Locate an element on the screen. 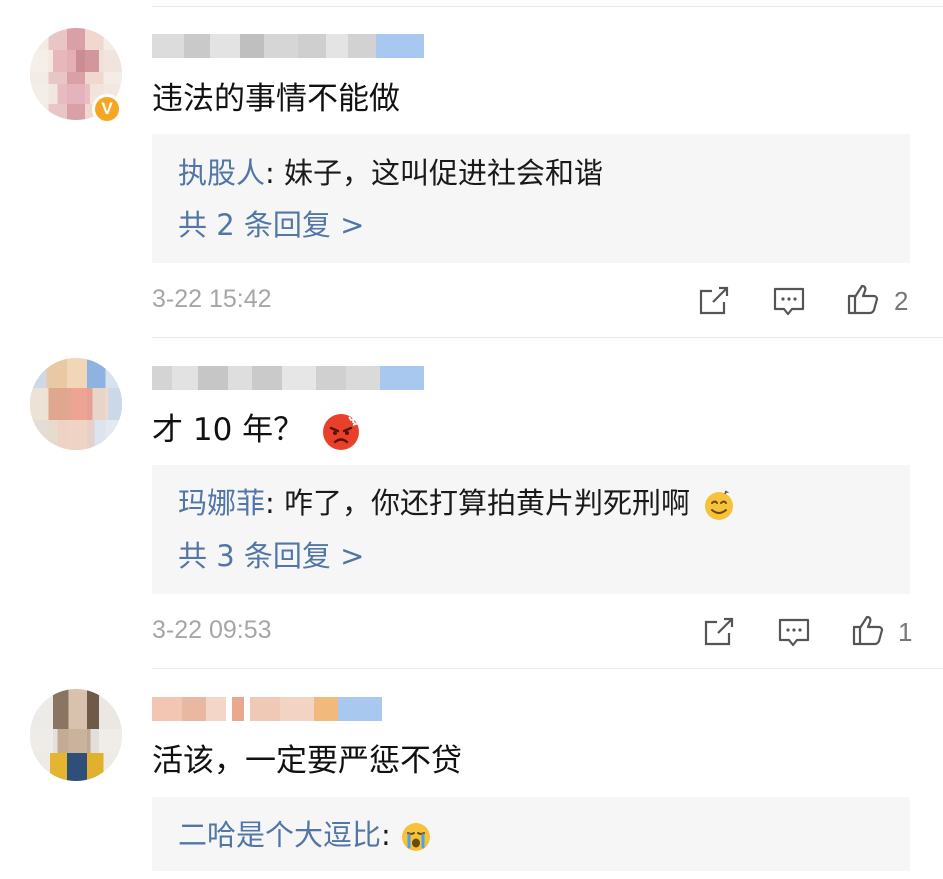 Image resolution: width=943 pixels, height=879 pixels. reply-preview: 玛娜菲: 咋了，你还打算拍黄片判死刑啊 is located at coordinates (456, 503).